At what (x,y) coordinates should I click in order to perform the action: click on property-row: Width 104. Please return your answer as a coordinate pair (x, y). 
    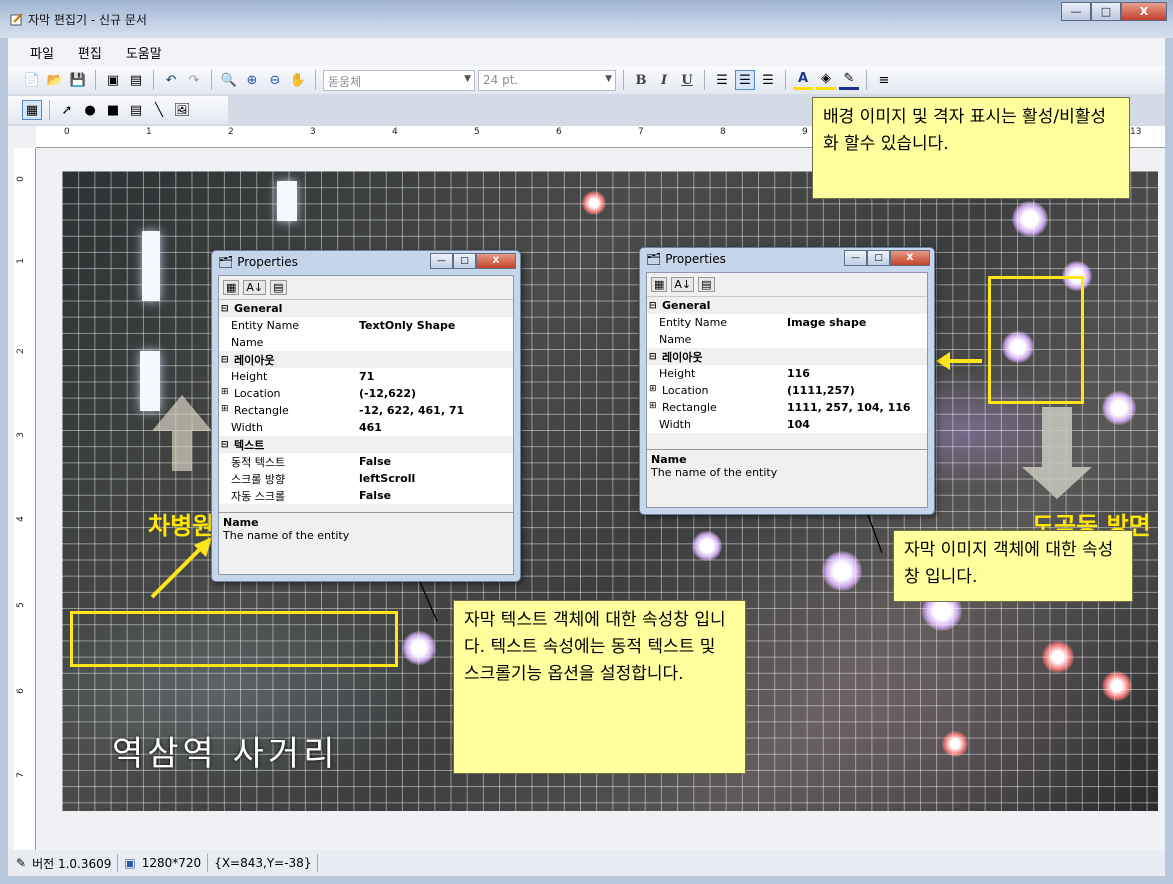
    Looking at the image, I should click on (787, 424).